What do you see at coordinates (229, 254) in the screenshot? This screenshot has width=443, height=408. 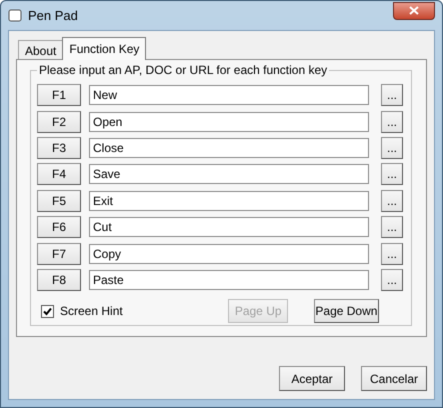 I see `input-field: Copy` at bounding box center [229, 254].